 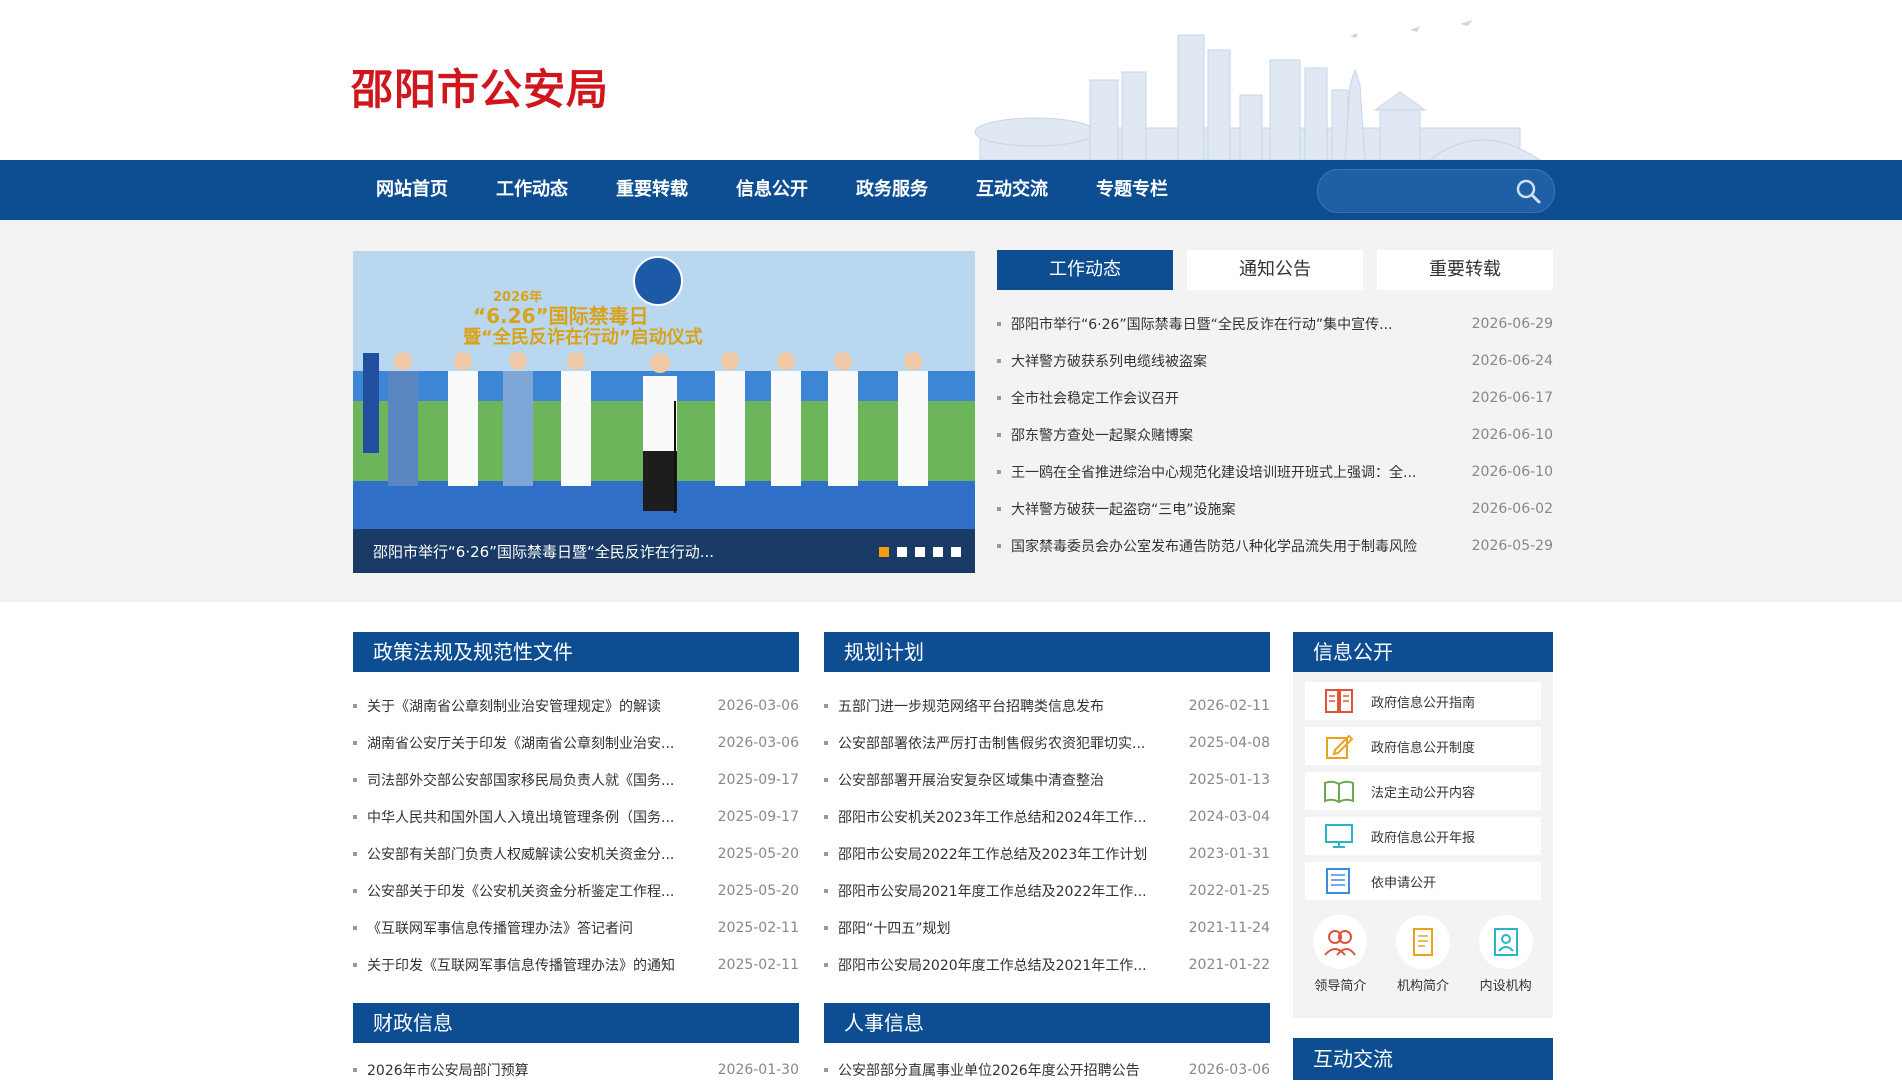 What do you see at coordinates (1229, 816) in the screenshot?
I see `news-date: 2024-03-04` at bounding box center [1229, 816].